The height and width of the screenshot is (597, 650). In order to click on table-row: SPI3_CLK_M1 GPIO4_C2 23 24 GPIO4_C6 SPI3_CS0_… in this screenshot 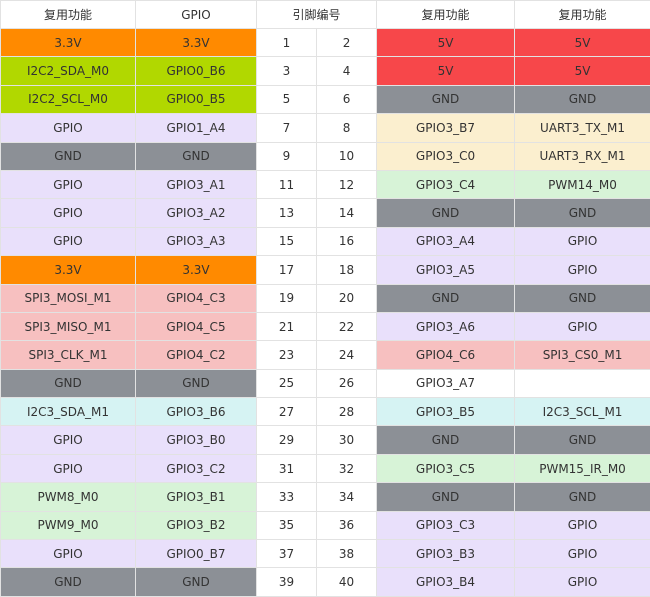, I will do `click(325, 355)`.